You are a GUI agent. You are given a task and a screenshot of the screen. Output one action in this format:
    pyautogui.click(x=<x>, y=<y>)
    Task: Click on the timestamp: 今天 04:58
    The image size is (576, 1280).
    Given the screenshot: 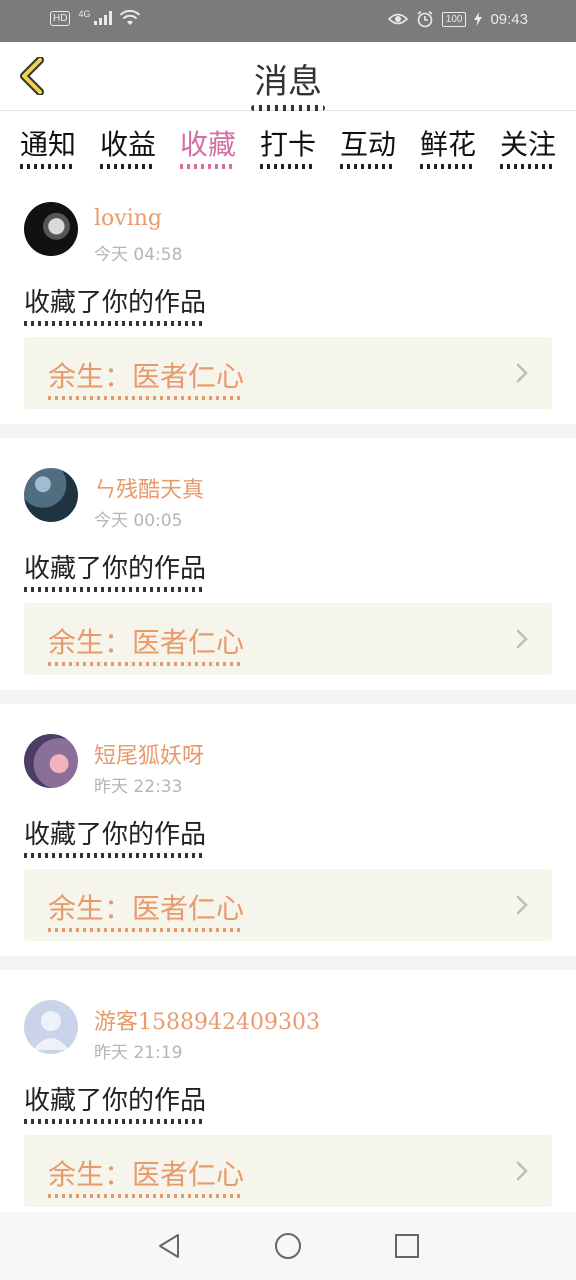 What is the action you would take?
    pyautogui.click(x=138, y=255)
    